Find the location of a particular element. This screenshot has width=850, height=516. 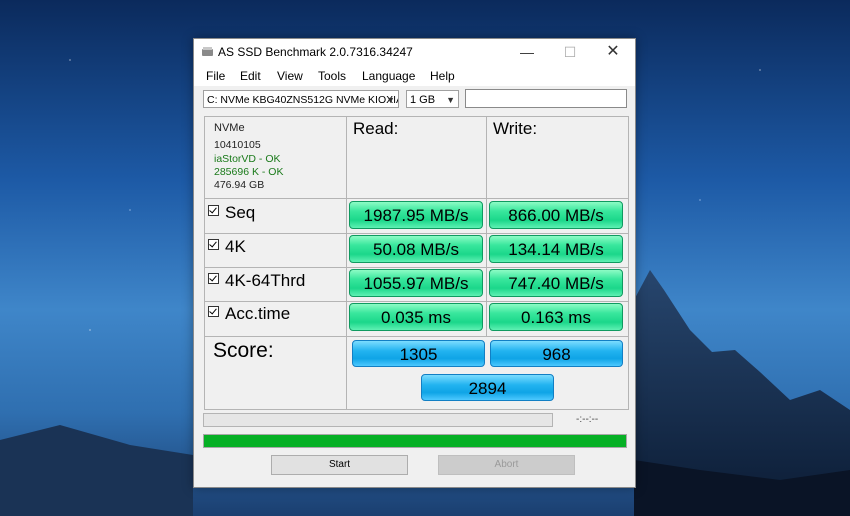

4k64-write-value: 747.40 MB/s is located at coordinates (556, 283).